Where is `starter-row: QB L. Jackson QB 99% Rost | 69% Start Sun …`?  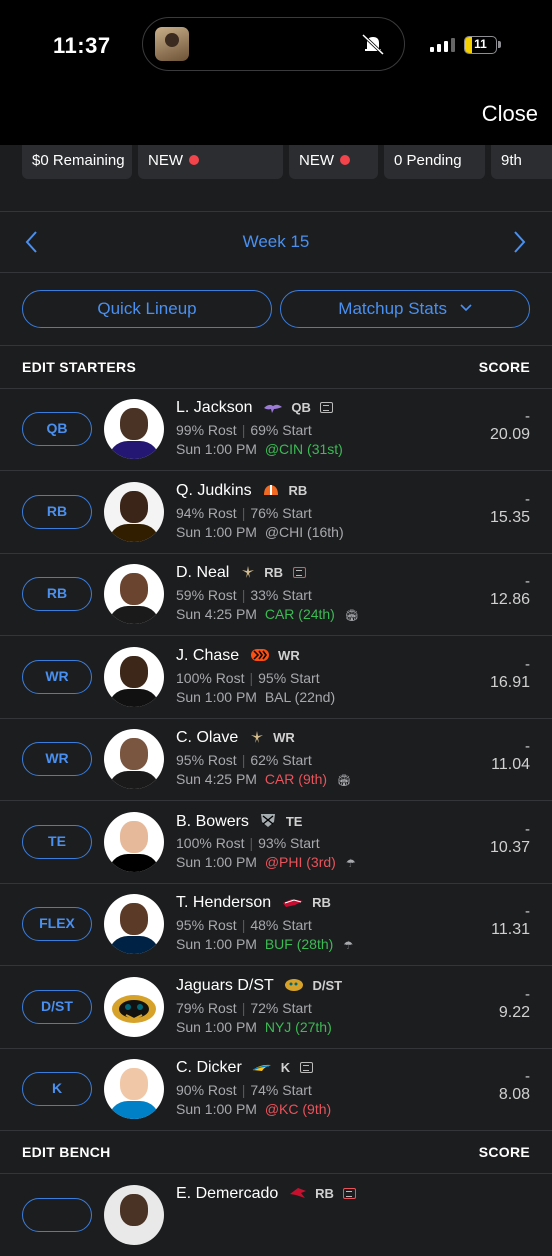 starter-row: QB L. Jackson QB 99% Rost | 69% Start Sun … is located at coordinates (276, 429).